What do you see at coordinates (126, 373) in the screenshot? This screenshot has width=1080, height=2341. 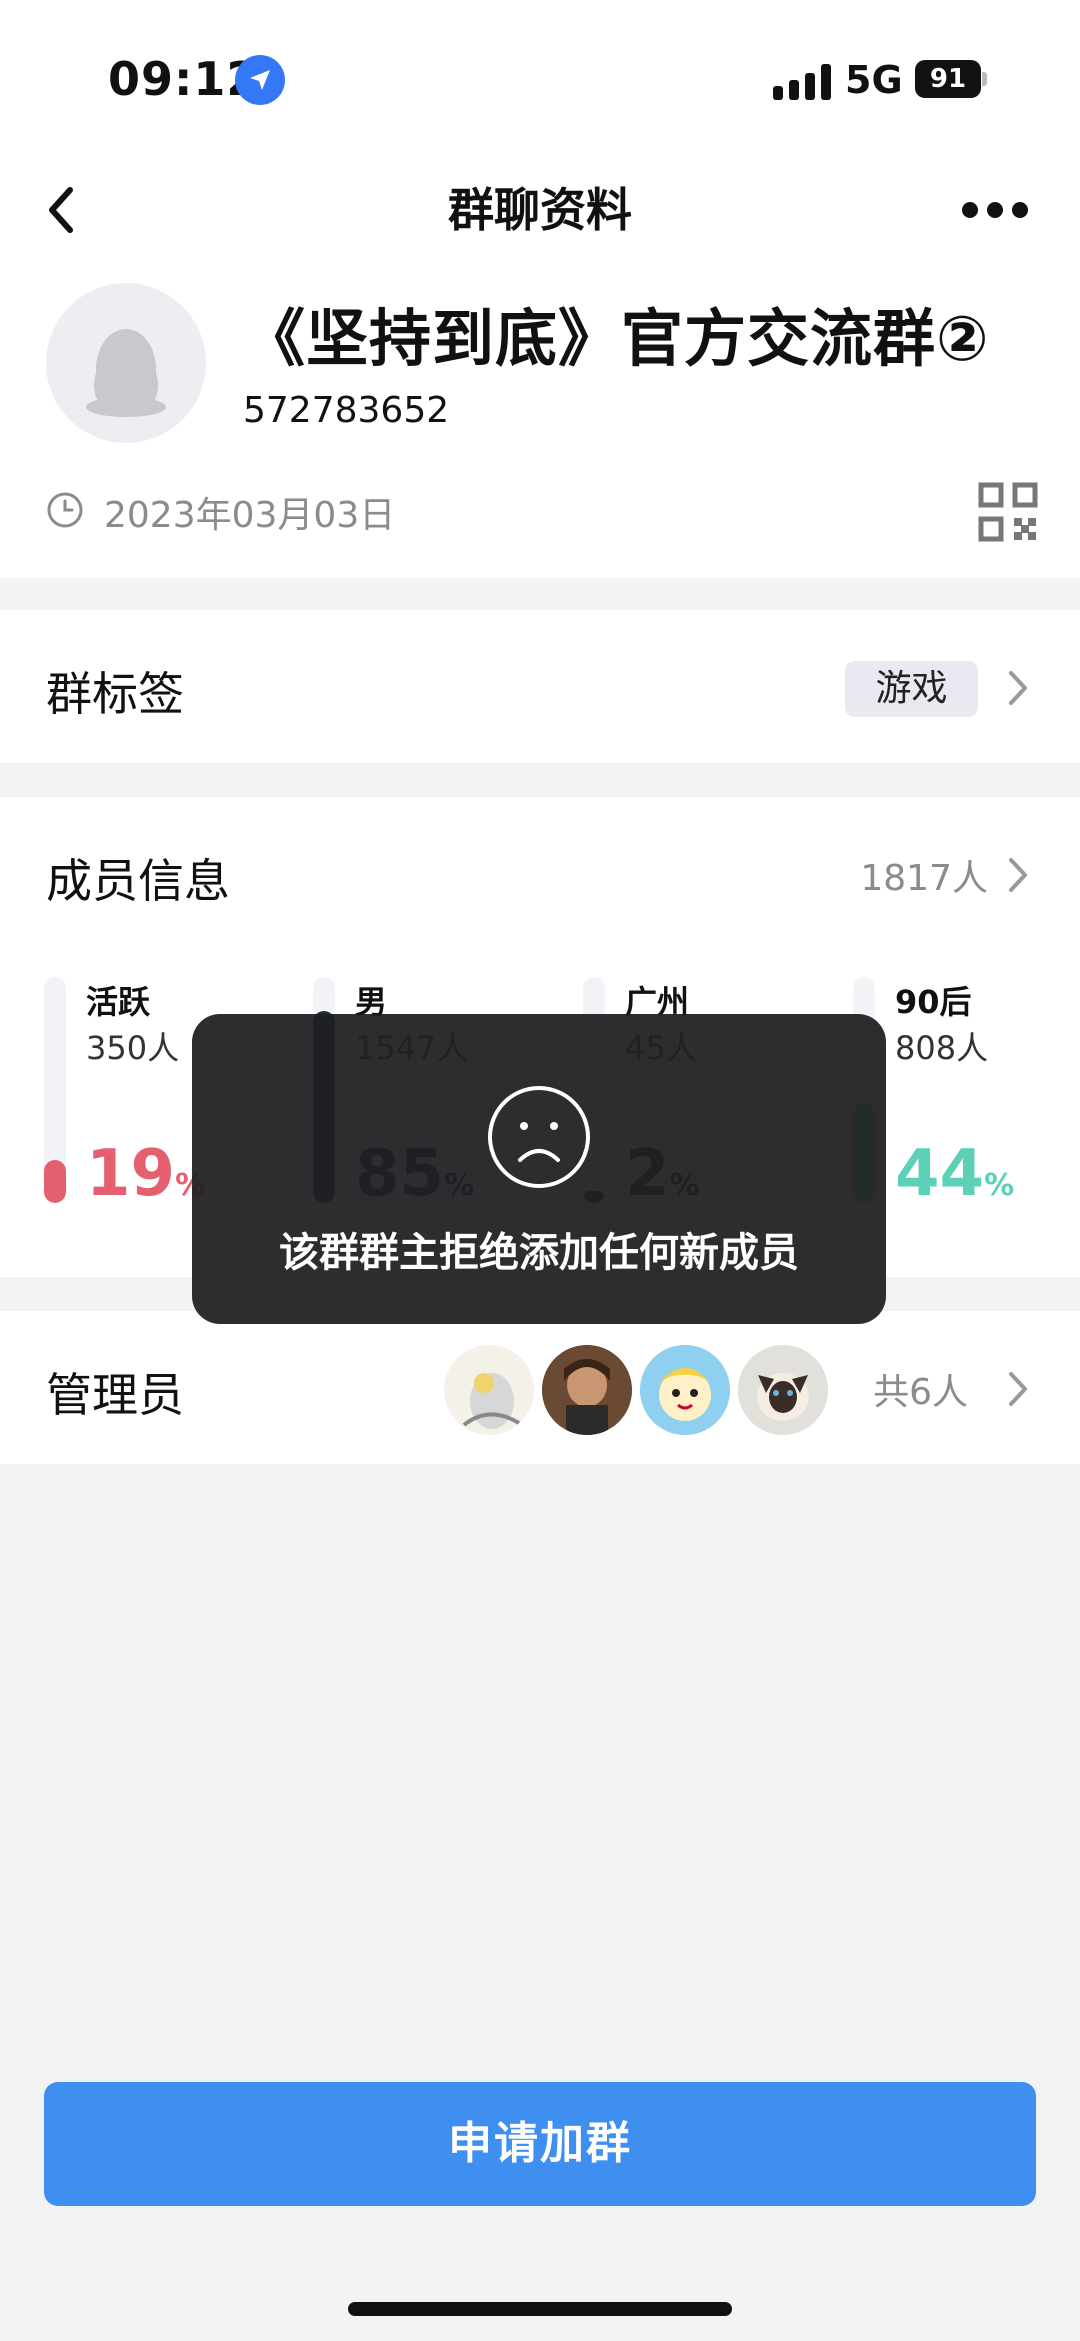 I see `penguin-placeholder-icon` at bounding box center [126, 373].